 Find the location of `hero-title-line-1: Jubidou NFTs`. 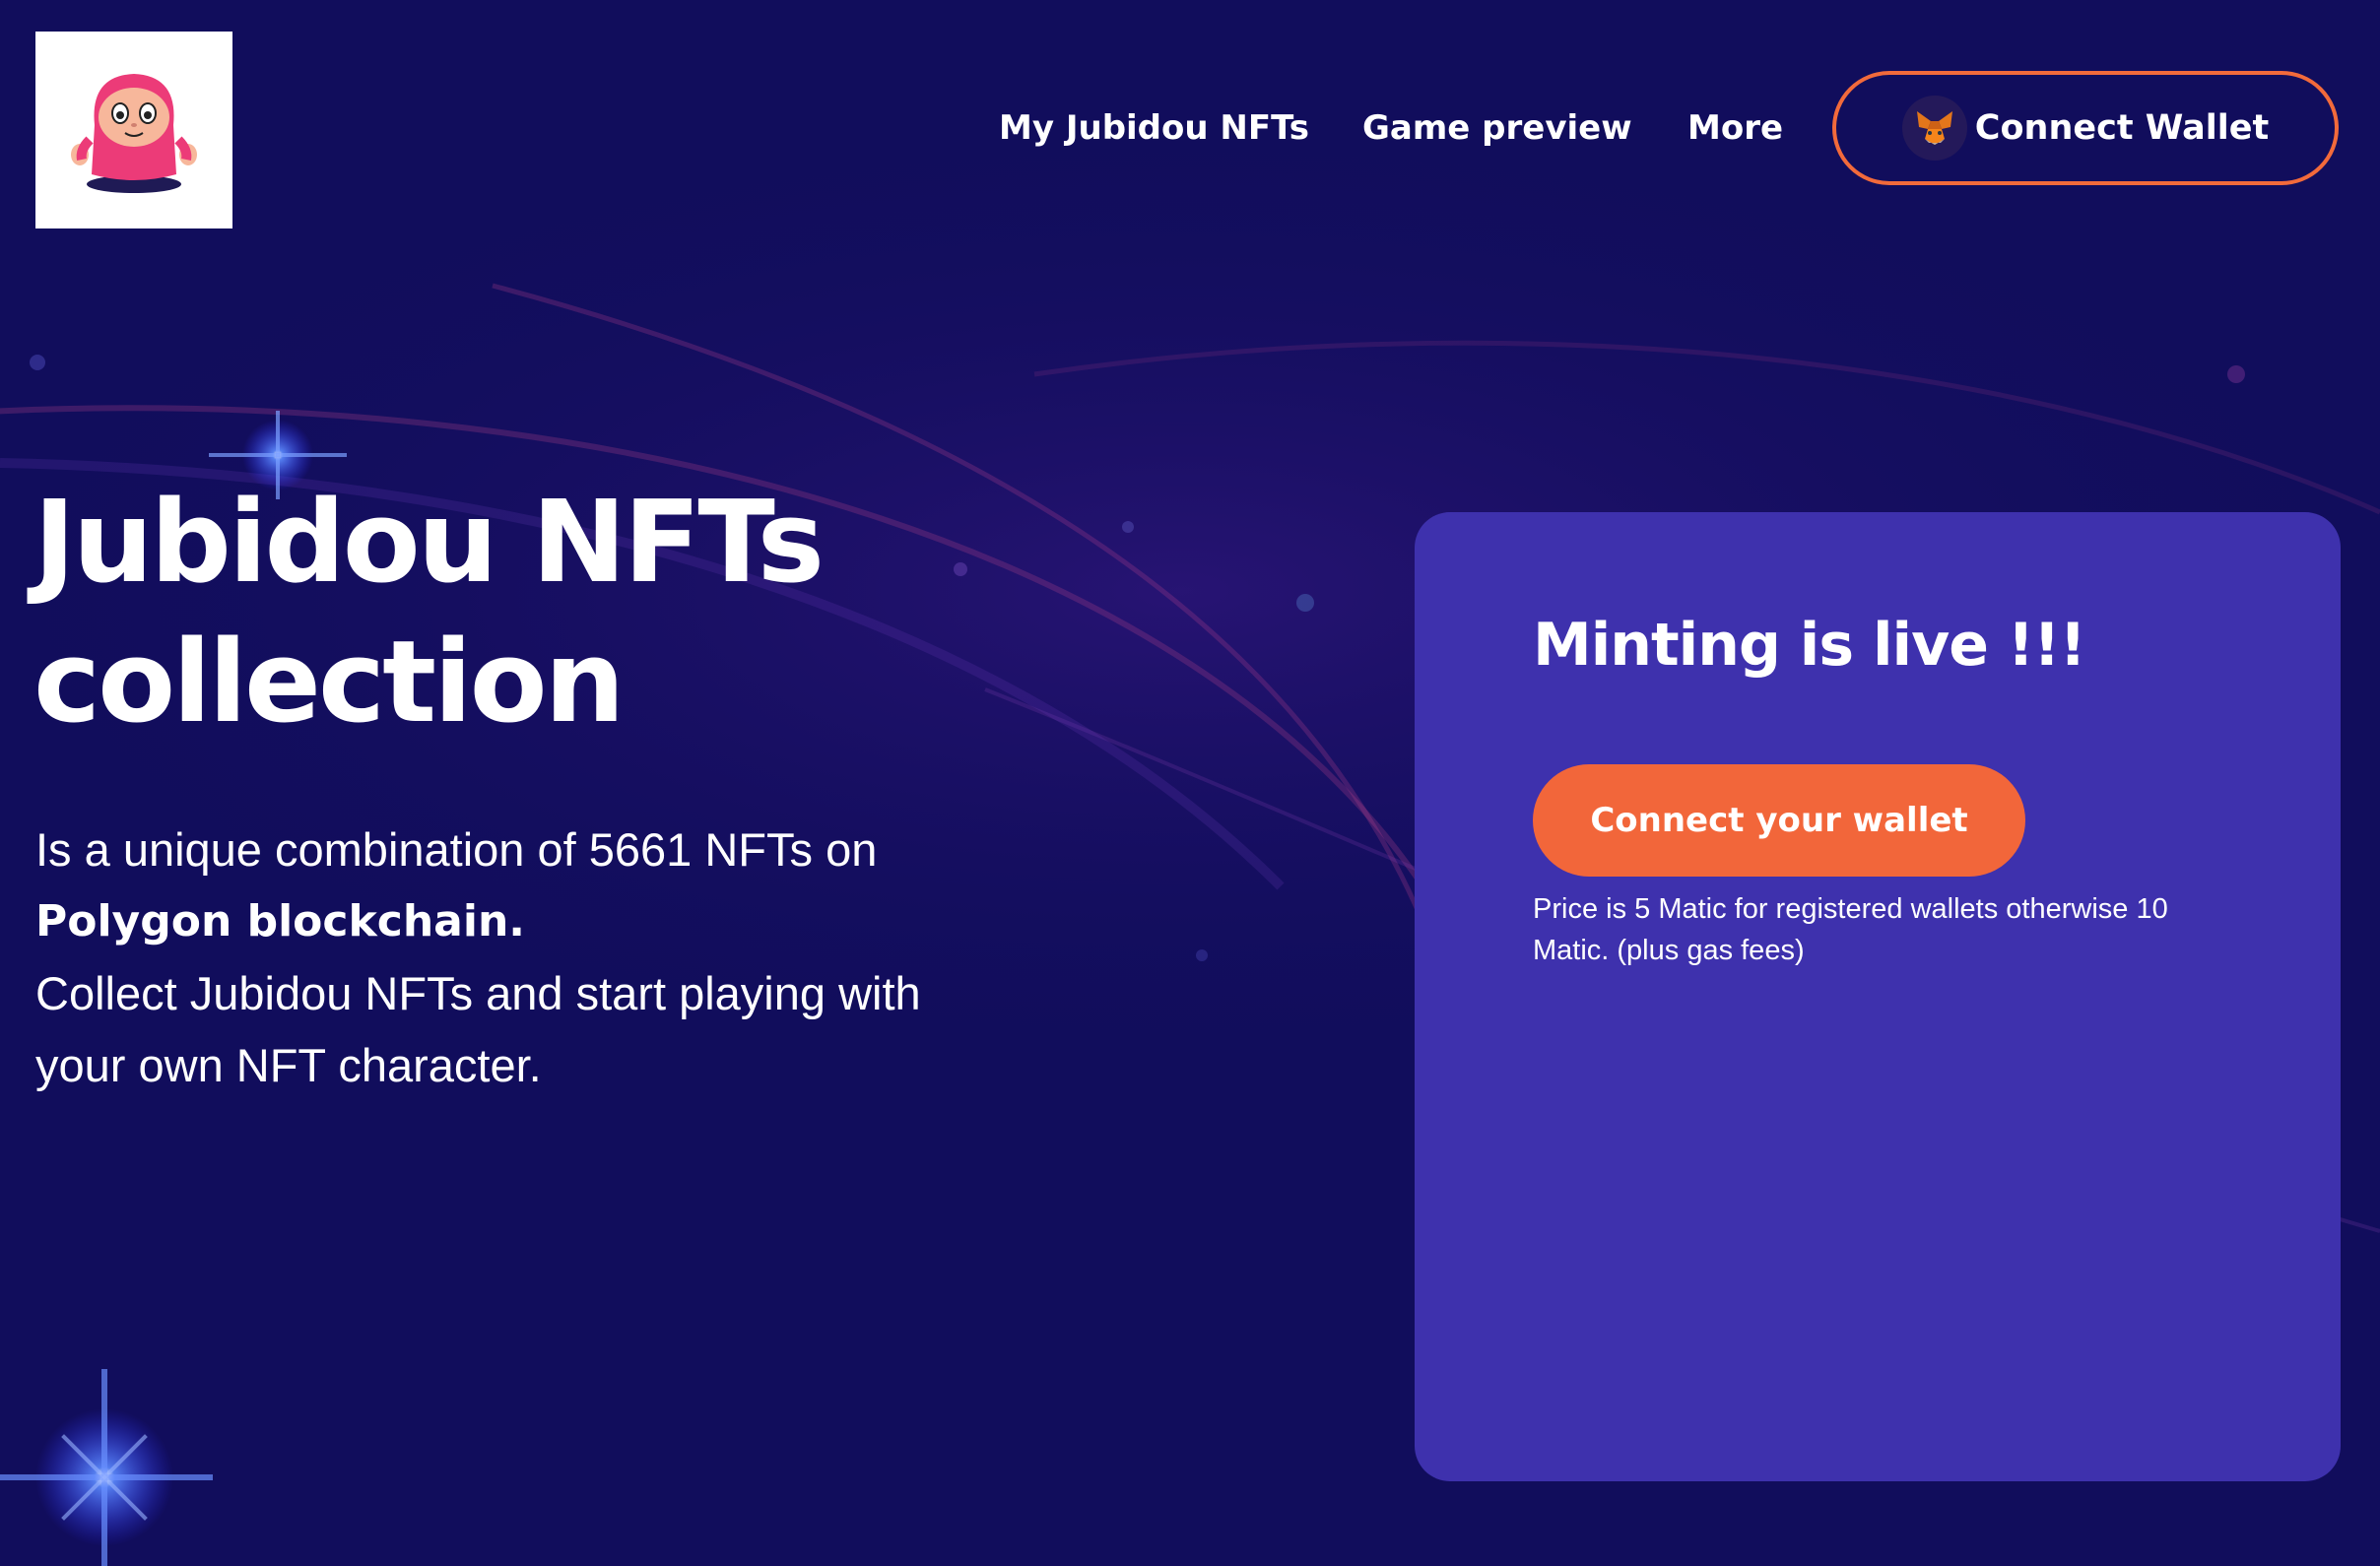

hero-title-line-1: Jubidou NFTs is located at coordinates (429, 543).